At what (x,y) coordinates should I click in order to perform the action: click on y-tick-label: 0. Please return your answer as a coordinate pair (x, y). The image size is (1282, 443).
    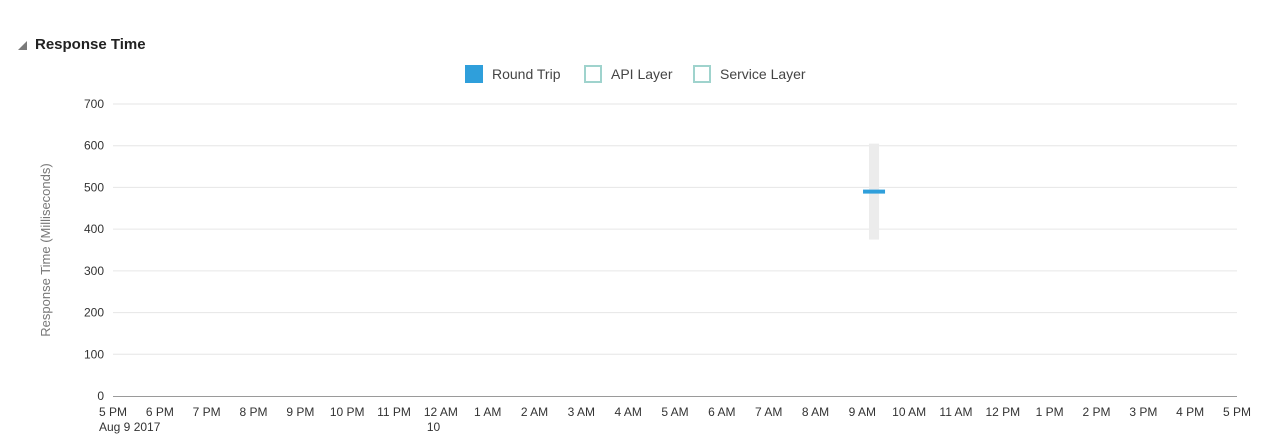
    Looking at the image, I should click on (100, 396).